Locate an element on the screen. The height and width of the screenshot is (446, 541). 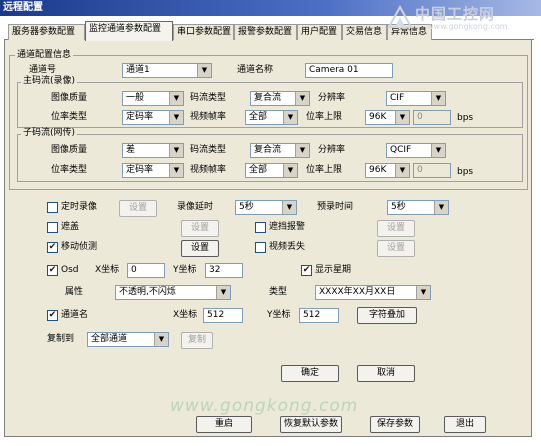
mask-checkbox is located at coordinates (52, 227).